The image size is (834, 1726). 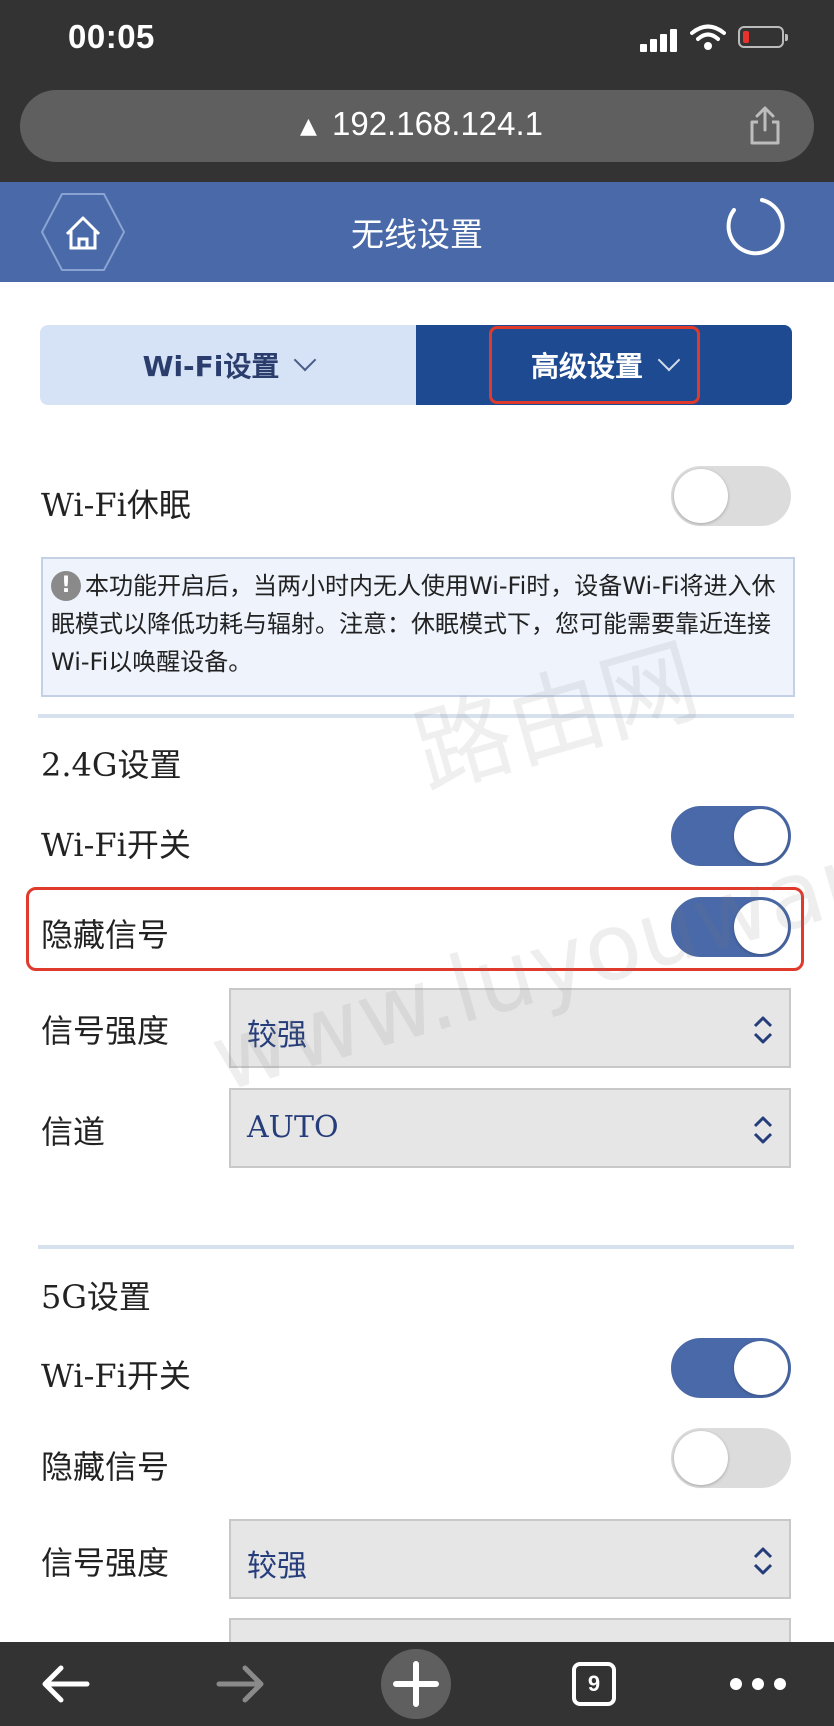 What do you see at coordinates (510, 1559) in the screenshot?
I see `signal-strength-5g-select: 较强` at bounding box center [510, 1559].